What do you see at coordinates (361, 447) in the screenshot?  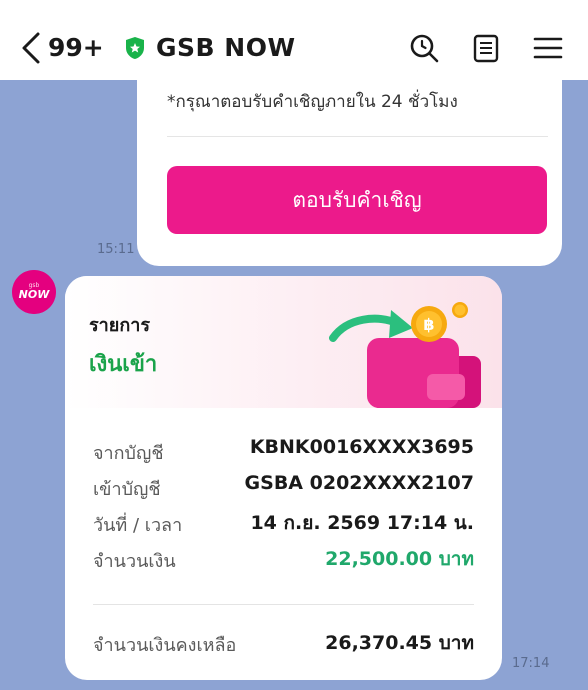 I see `from-account-value: KBNK0016XXXX3695` at bounding box center [361, 447].